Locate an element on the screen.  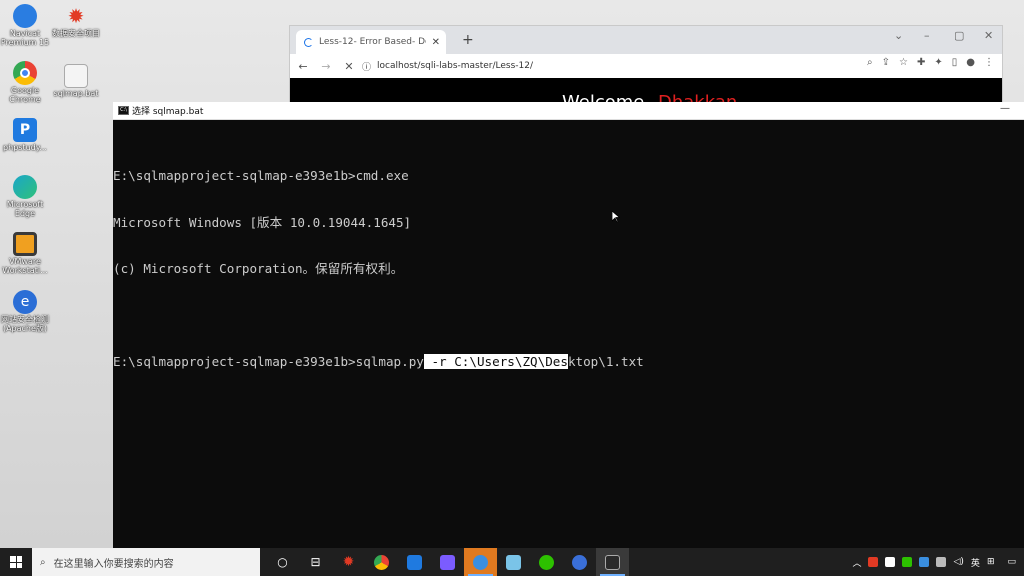
new-tab-button: + is located at coordinates (468, 40).